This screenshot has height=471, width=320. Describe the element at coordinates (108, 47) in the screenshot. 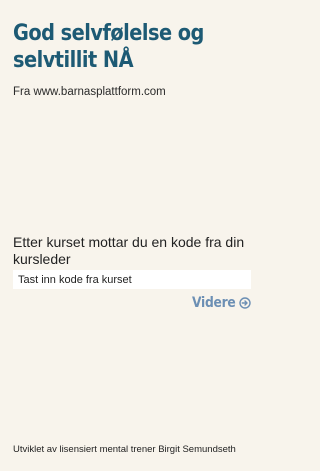

I see `page-title: God selvfølelse og selvtillit NÅ` at that location.